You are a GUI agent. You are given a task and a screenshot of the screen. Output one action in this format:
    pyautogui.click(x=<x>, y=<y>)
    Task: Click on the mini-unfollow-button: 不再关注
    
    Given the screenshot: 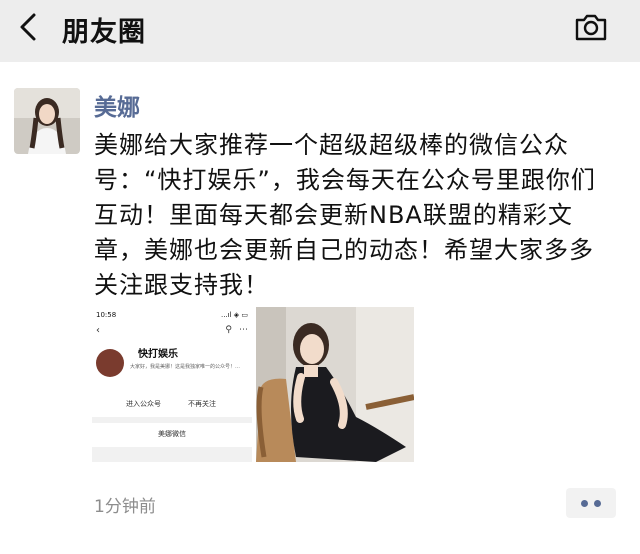 What is the action you would take?
    pyautogui.click(x=202, y=404)
    